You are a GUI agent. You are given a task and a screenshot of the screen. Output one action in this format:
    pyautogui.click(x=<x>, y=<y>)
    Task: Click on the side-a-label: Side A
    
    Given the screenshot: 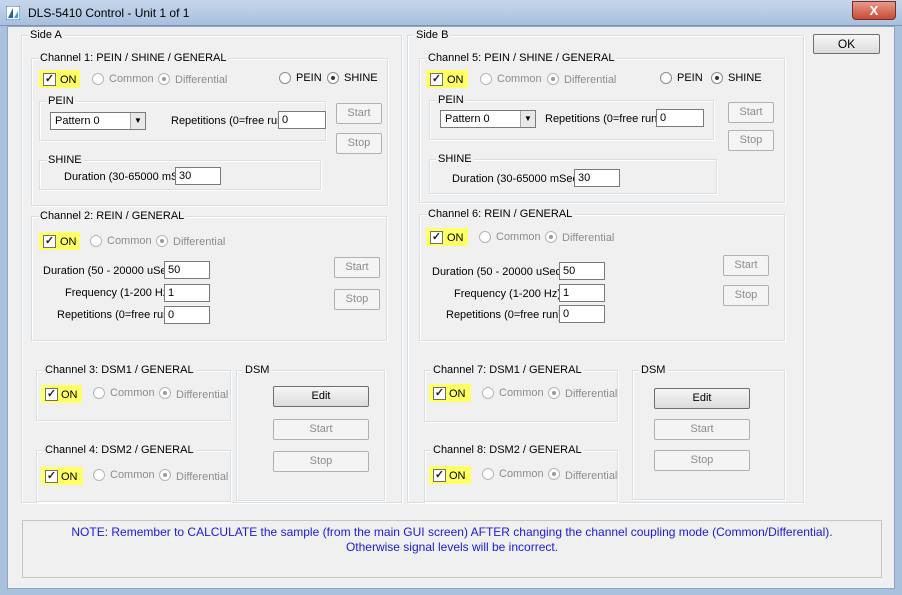 What is the action you would take?
    pyautogui.click(x=46, y=35)
    